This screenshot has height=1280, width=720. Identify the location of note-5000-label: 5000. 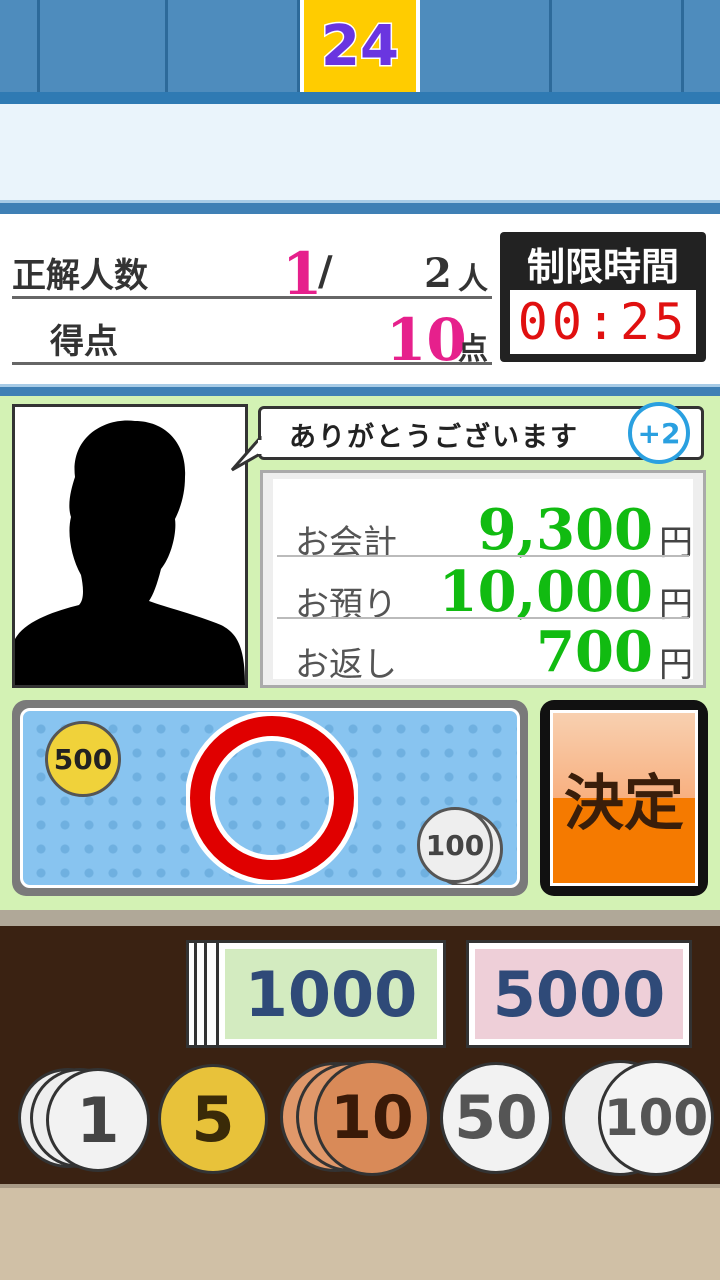
(579, 994).